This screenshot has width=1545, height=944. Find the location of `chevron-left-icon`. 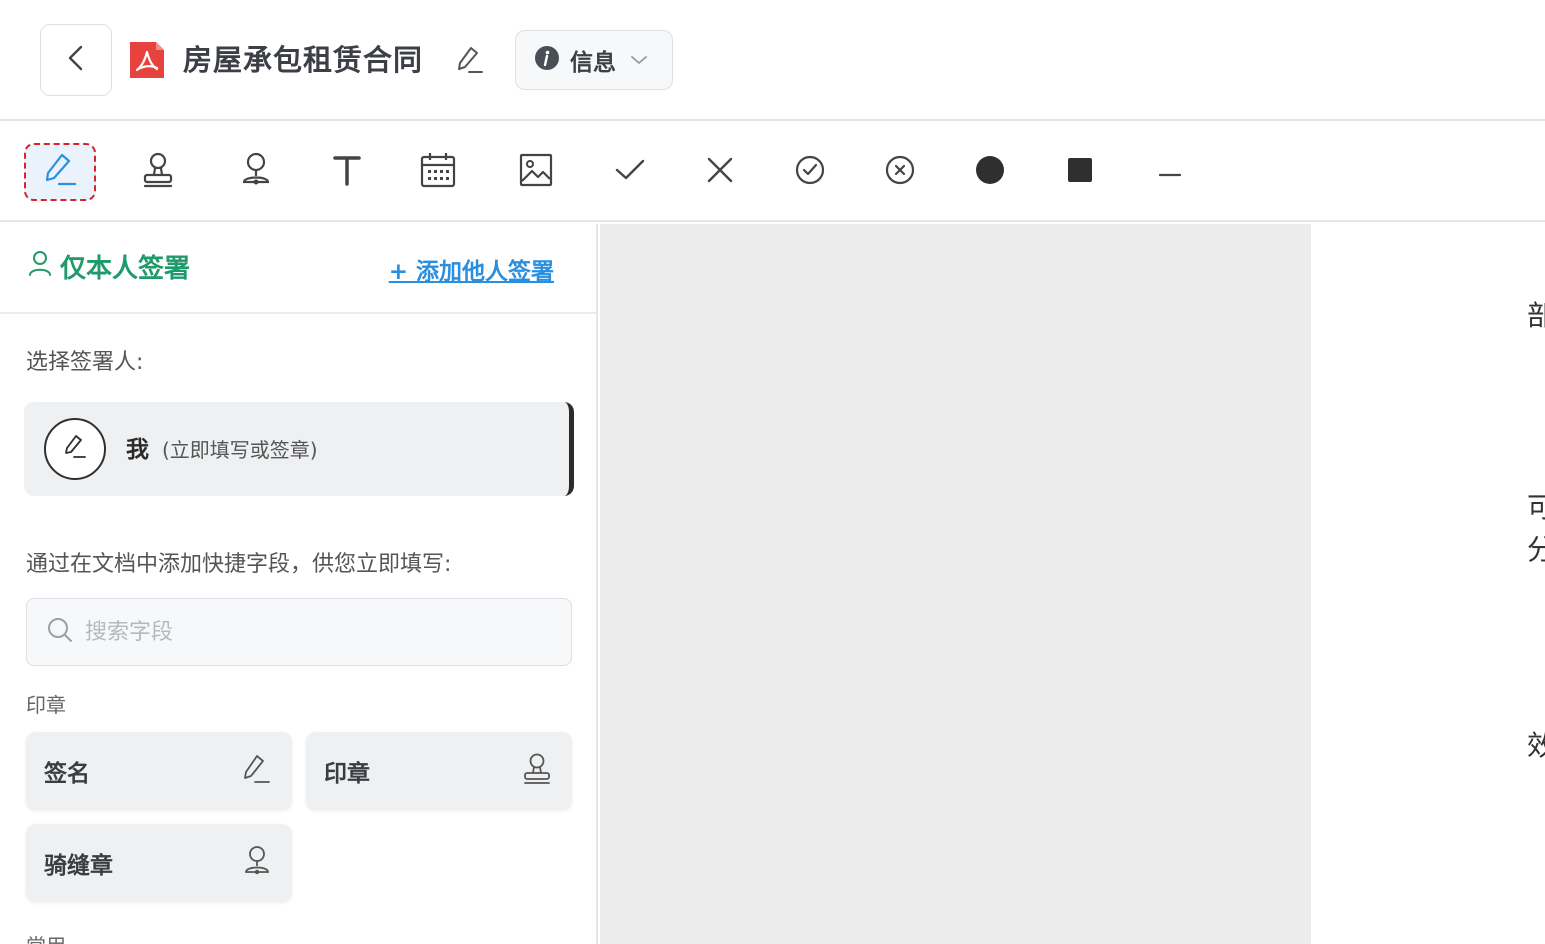

chevron-left-icon is located at coordinates (76, 60).